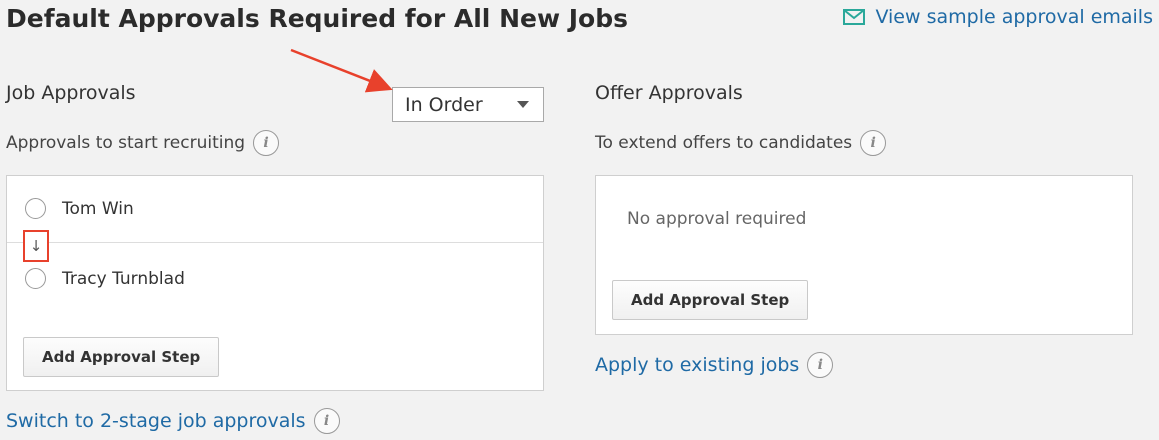 Image resolution: width=1159 pixels, height=440 pixels. Describe the element at coordinates (724, 143) in the screenshot. I see `offer-approvals-subtitle-text: To extend offers to candidates` at that location.